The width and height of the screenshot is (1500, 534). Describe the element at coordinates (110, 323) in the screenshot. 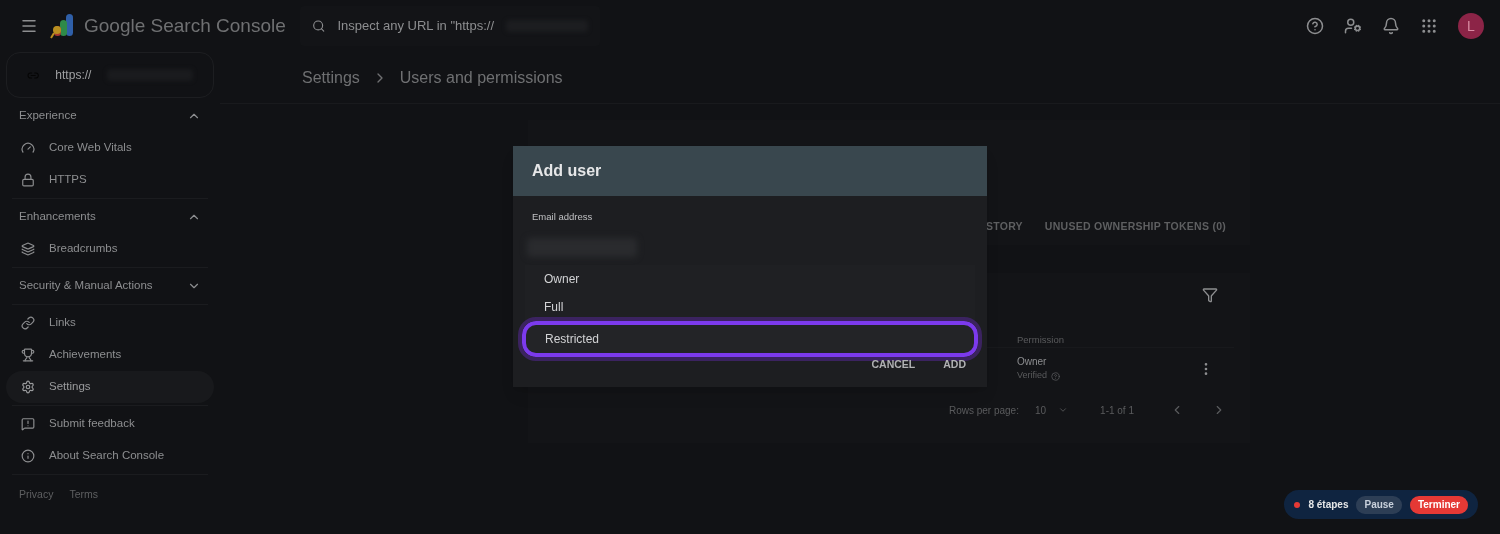

I see `sidebar-item: Links` at that location.